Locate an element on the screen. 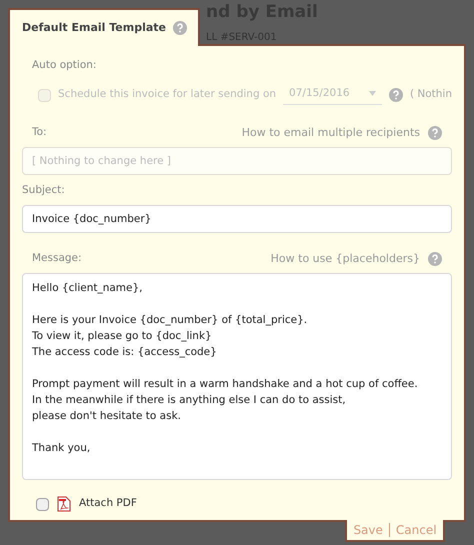  schedule-label: Schedule this invoice for later sending on is located at coordinates (167, 94).